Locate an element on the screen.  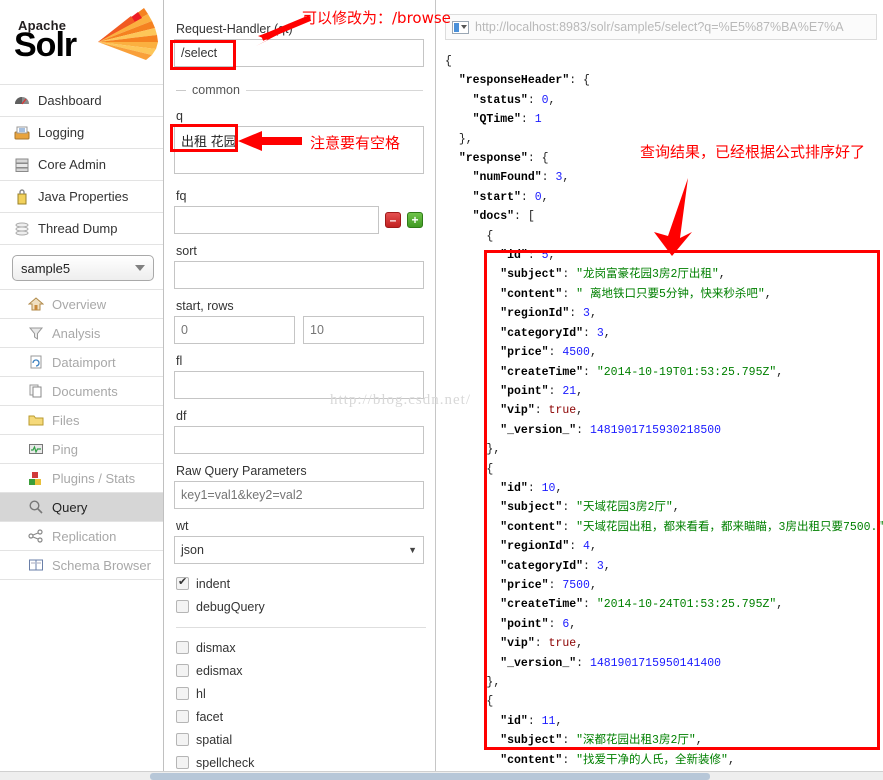
wt-select: json ▼ is located at coordinates (299, 550).